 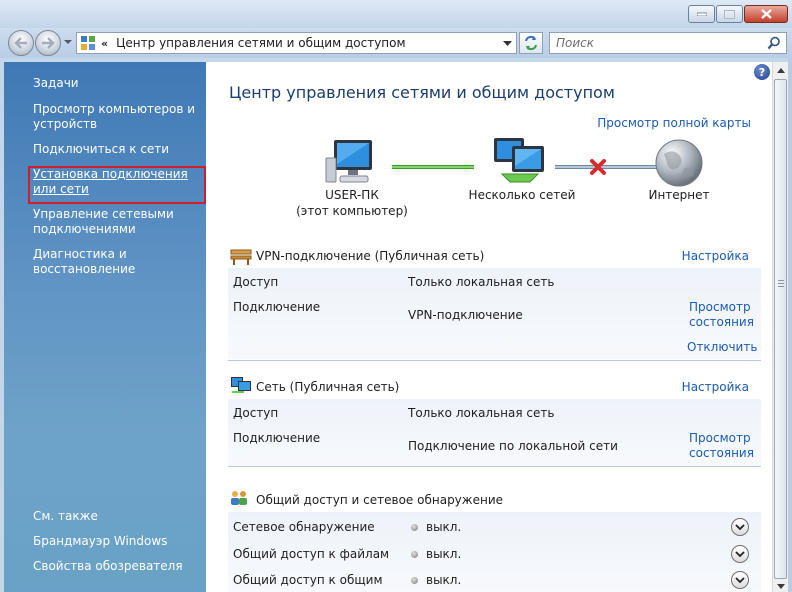 I want to click on minimize-button, so click(x=701, y=14).